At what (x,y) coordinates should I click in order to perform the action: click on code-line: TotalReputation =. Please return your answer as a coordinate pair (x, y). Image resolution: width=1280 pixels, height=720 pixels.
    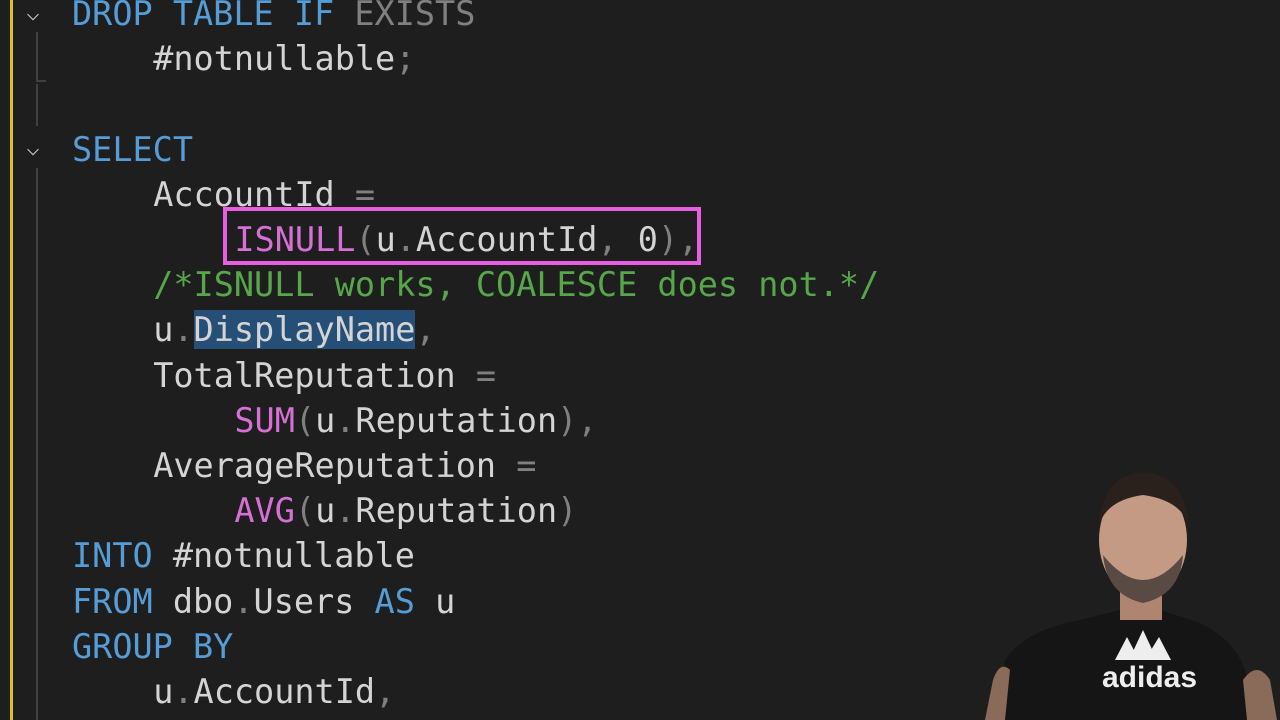
    Looking at the image, I should click on (324, 375).